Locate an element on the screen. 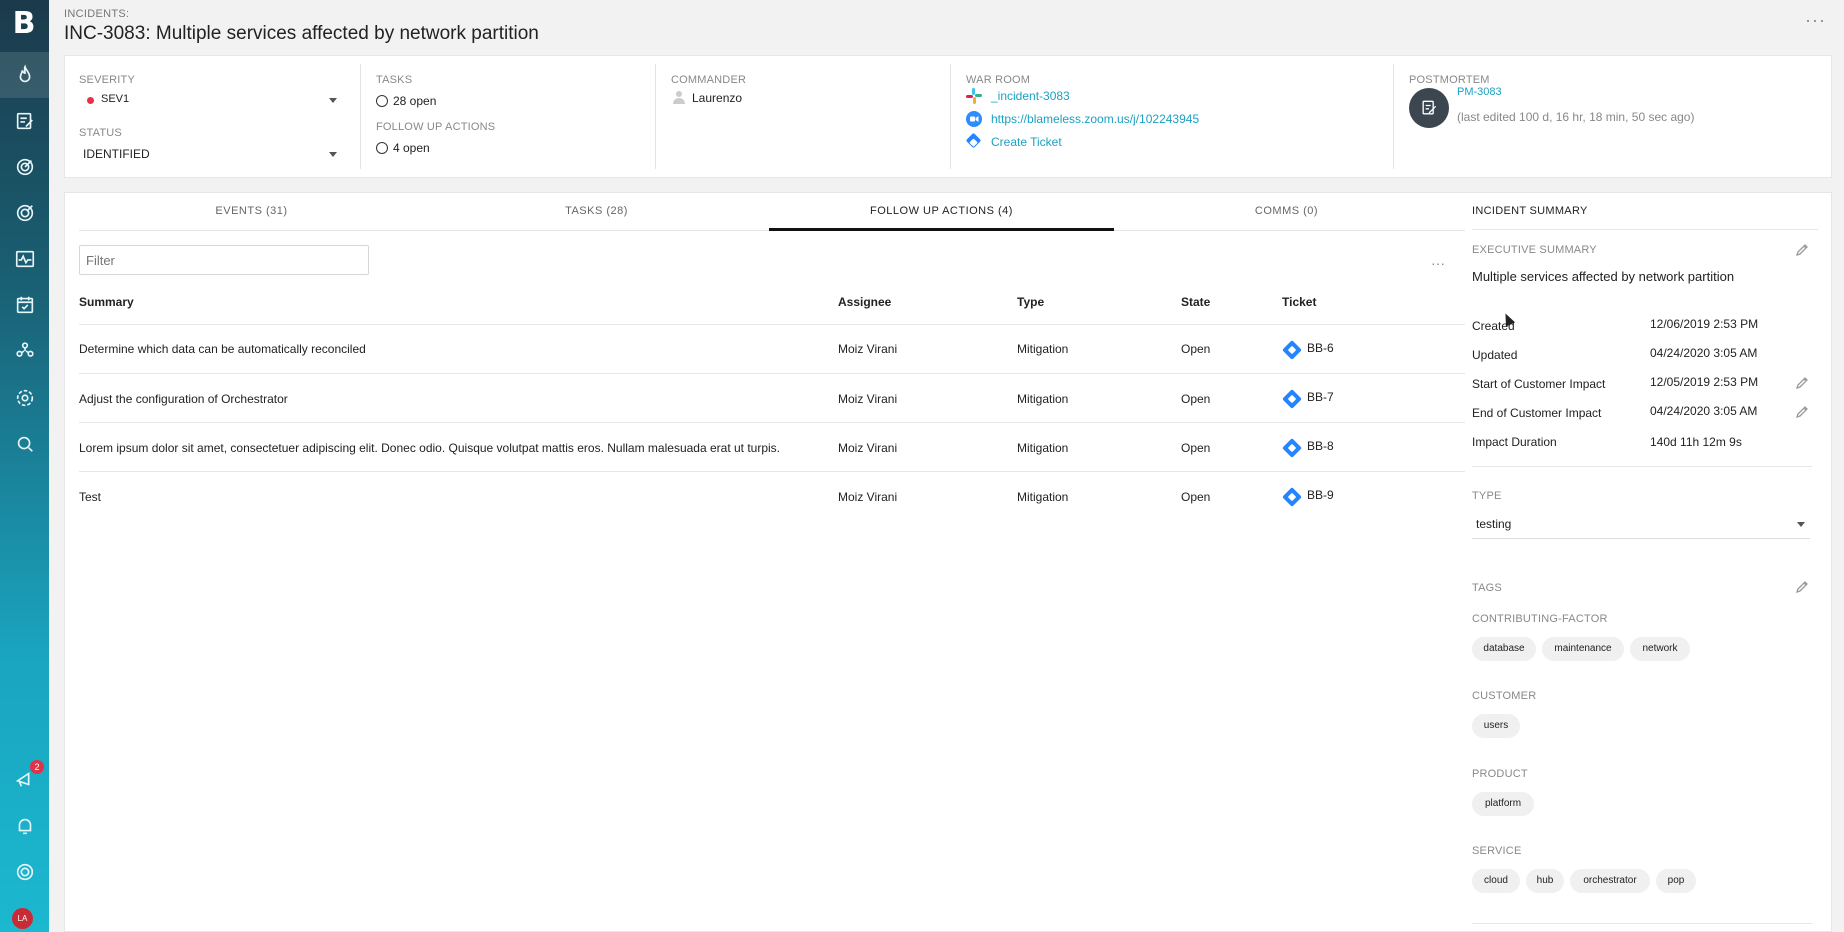  target-check-icon is located at coordinates (24, 213).